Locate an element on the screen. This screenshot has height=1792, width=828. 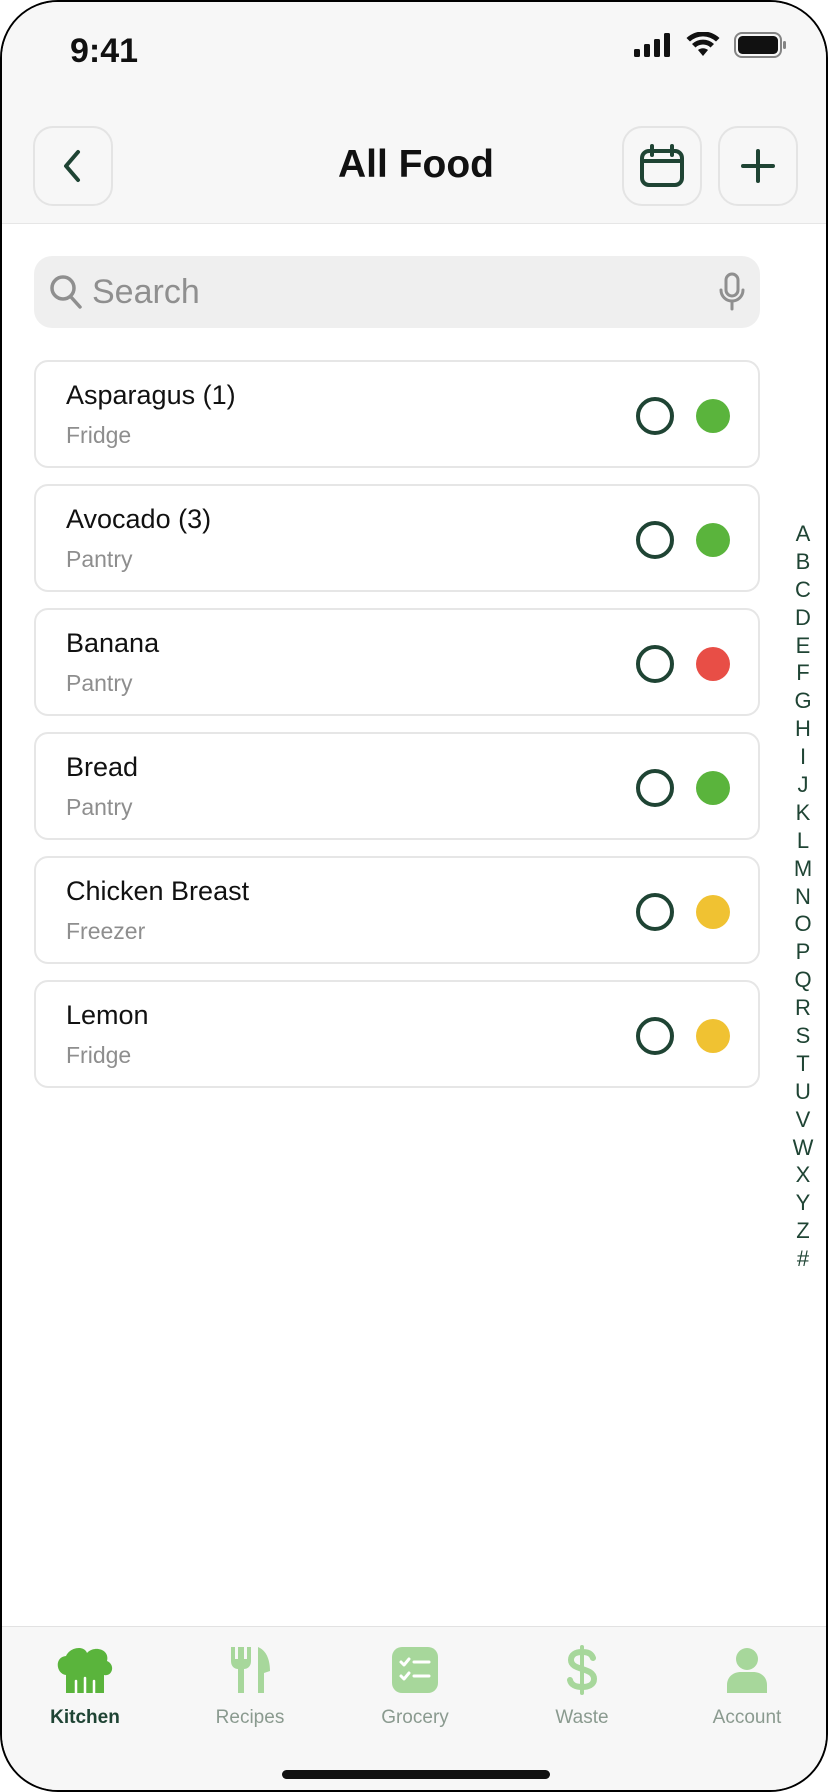
index-letter: C is located at coordinates (803, 590).